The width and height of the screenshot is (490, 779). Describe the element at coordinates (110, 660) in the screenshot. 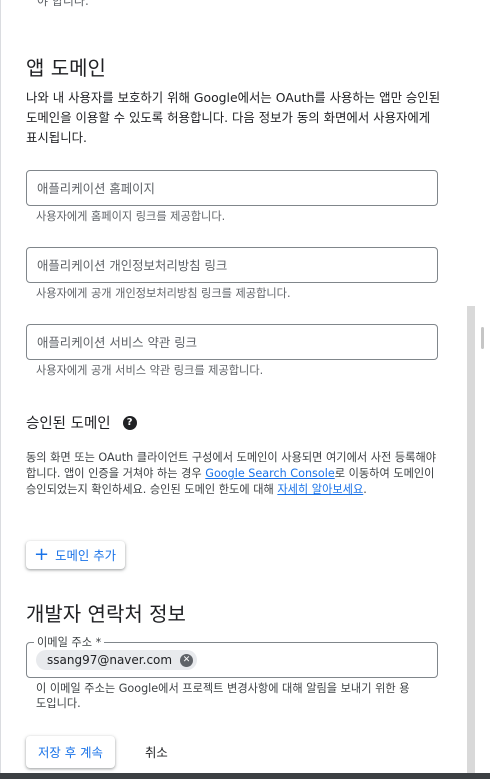

I see `email-chip-text: ssang97@naver.com` at that location.